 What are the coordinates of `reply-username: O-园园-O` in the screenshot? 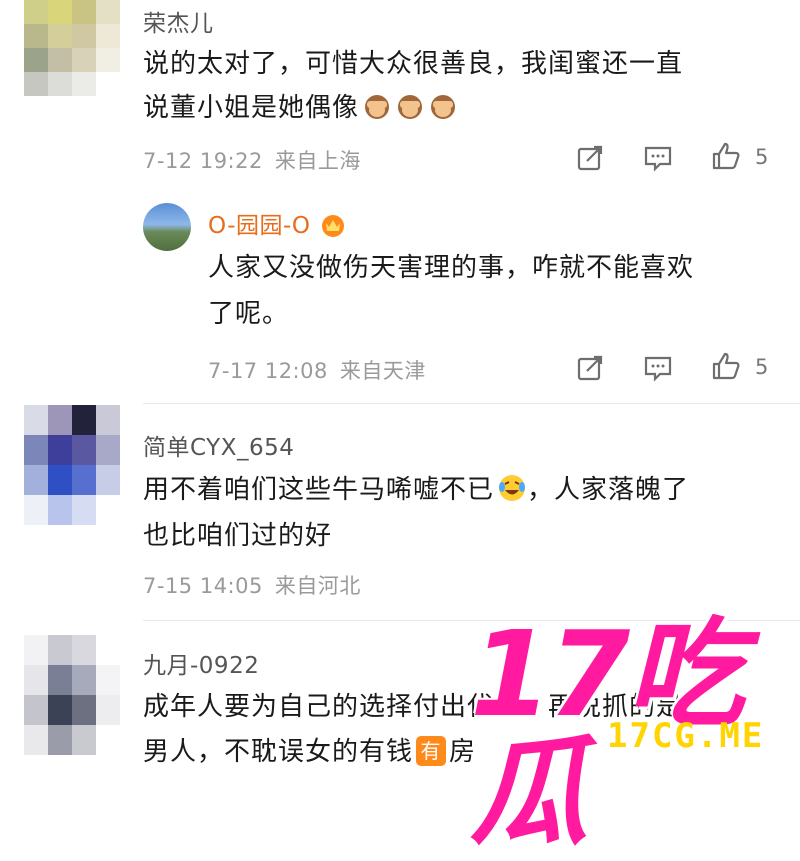 It's located at (278, 223).